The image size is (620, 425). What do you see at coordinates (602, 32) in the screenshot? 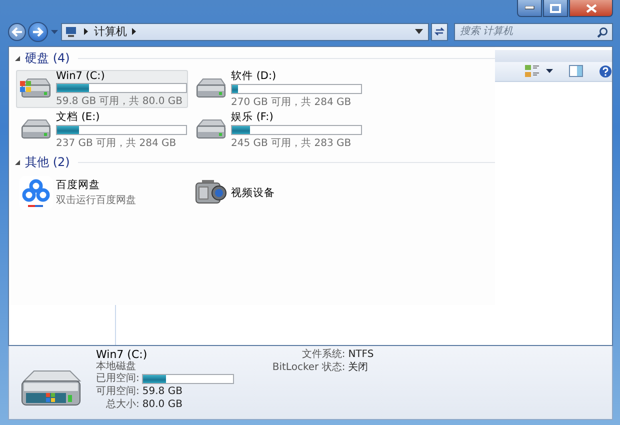
I see `search-icon` at bounding box center [602, 32].